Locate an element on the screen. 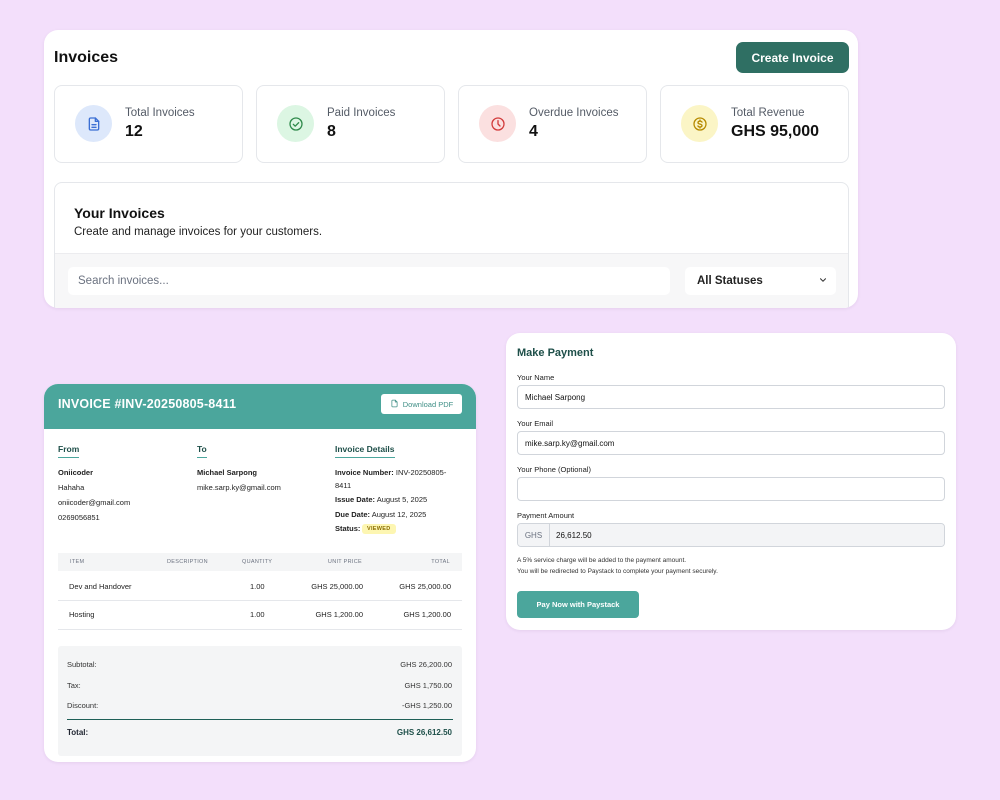 The width and height of the screenshot is (1000, 800). check-circle-icon is located at coordinates (295, 123).